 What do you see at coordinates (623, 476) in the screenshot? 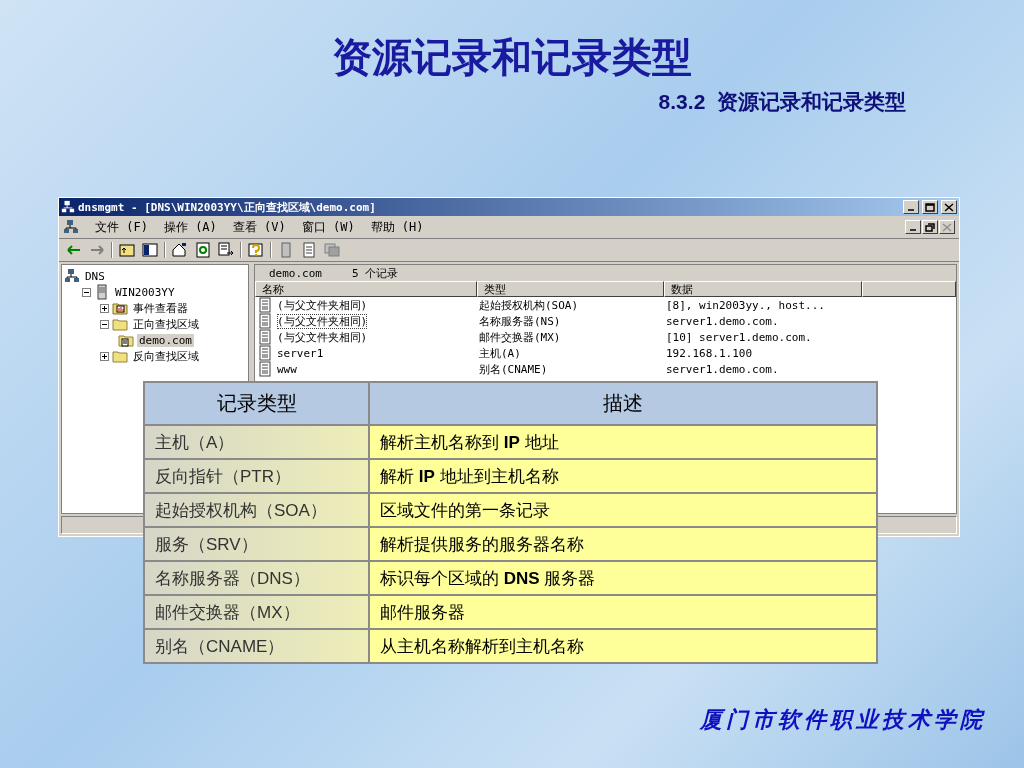
I see `table-cell: 解析 IP 地址到主机名称` at bounding box center [623, 476].